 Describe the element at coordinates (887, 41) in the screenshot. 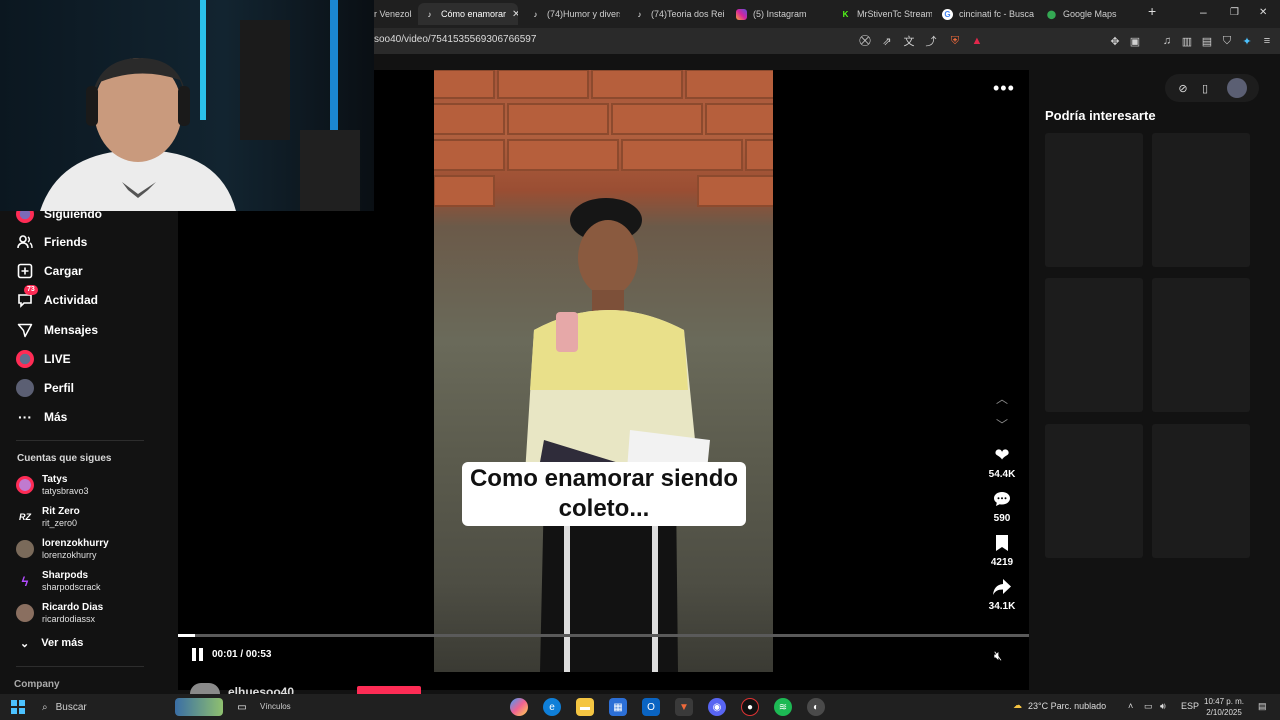

I see `open-external-icon: ⇗` at that location.